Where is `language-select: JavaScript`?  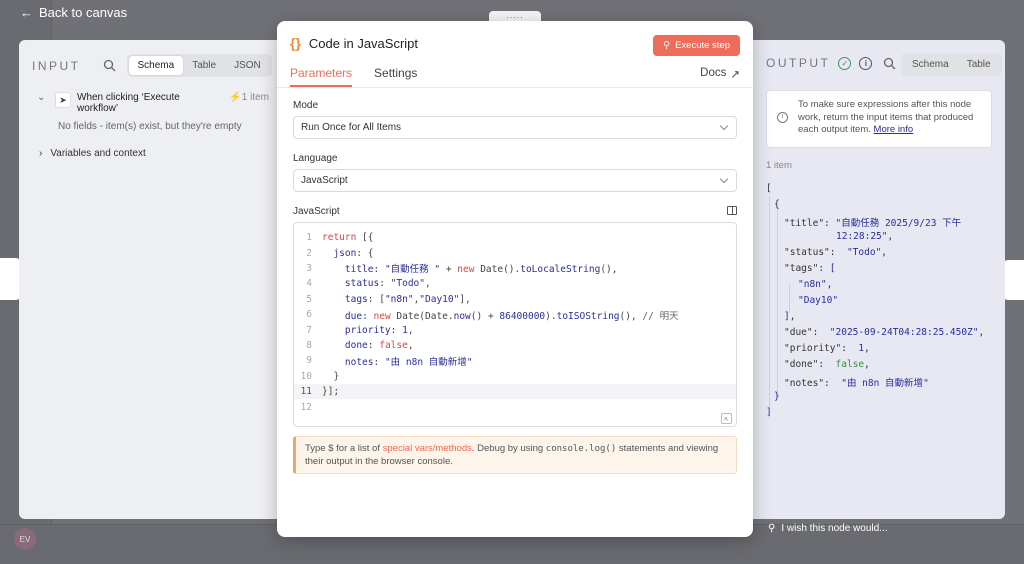
language-select: JavaScript is located at coordinates (515, 180).